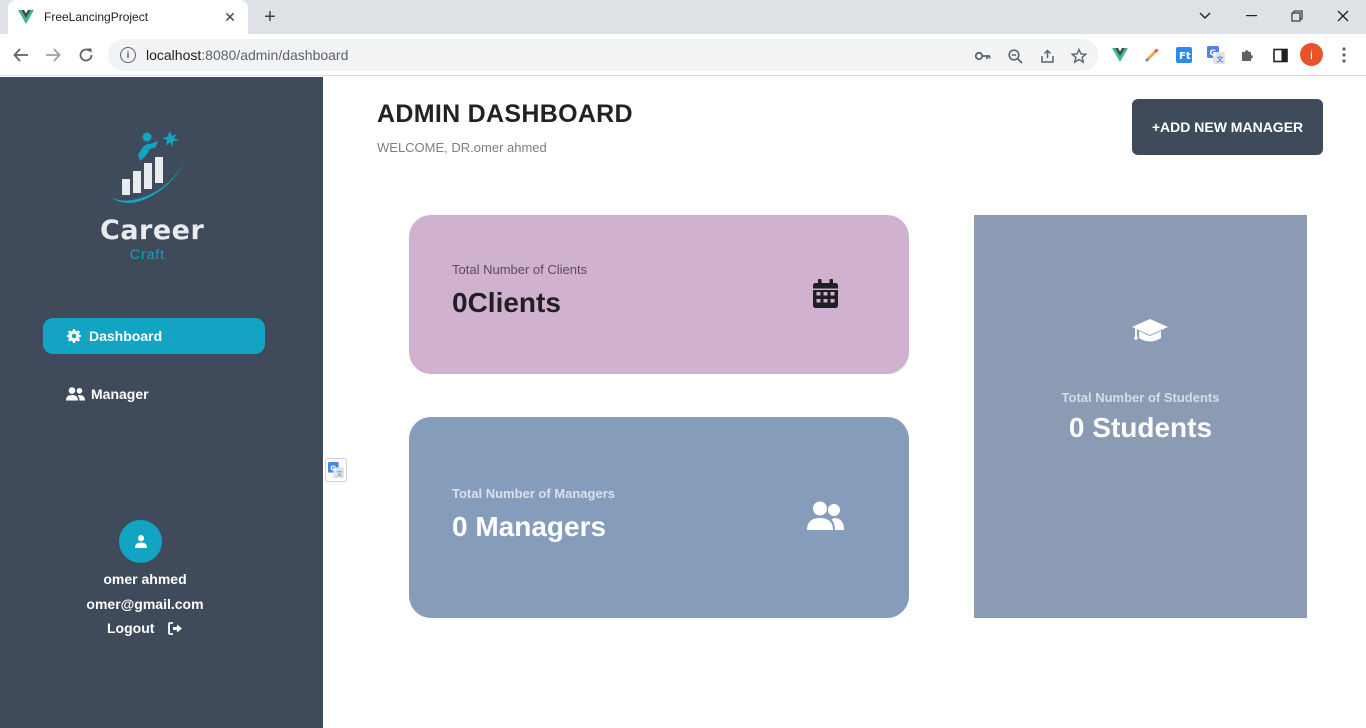 Image resolution: width=1366 pixels, height=728 pixels. I want to click on sign-out-icon, so click(175, 628).